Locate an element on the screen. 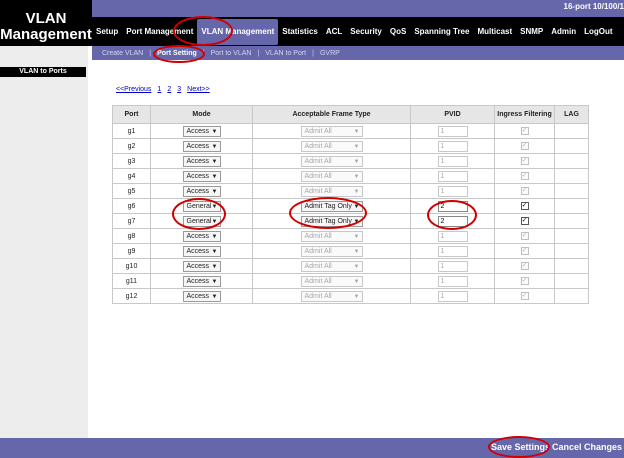 This screenshot has height=458, width=624. nav-item-admin: Admin is located at coordinates (563, 31).